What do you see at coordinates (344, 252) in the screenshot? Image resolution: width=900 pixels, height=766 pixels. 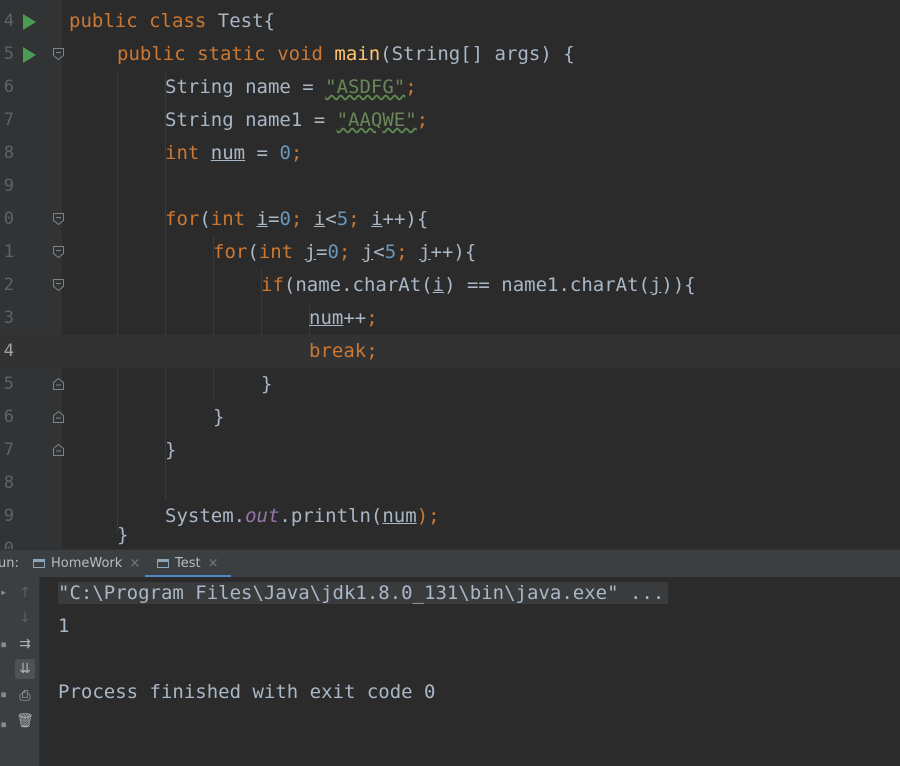 I see `code-text: for(int j=0; j<5; j++){` at bounding box center [344, 252].